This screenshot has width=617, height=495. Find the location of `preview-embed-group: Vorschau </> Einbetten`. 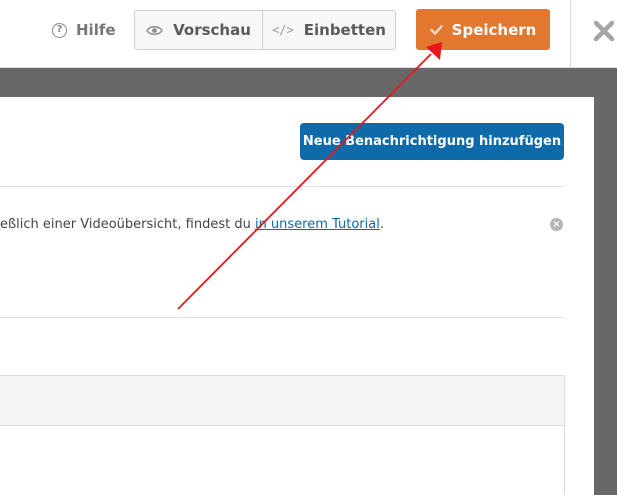

preview-embed-group: Vorschau </> Einbetten is located at coordinates (265, 30).